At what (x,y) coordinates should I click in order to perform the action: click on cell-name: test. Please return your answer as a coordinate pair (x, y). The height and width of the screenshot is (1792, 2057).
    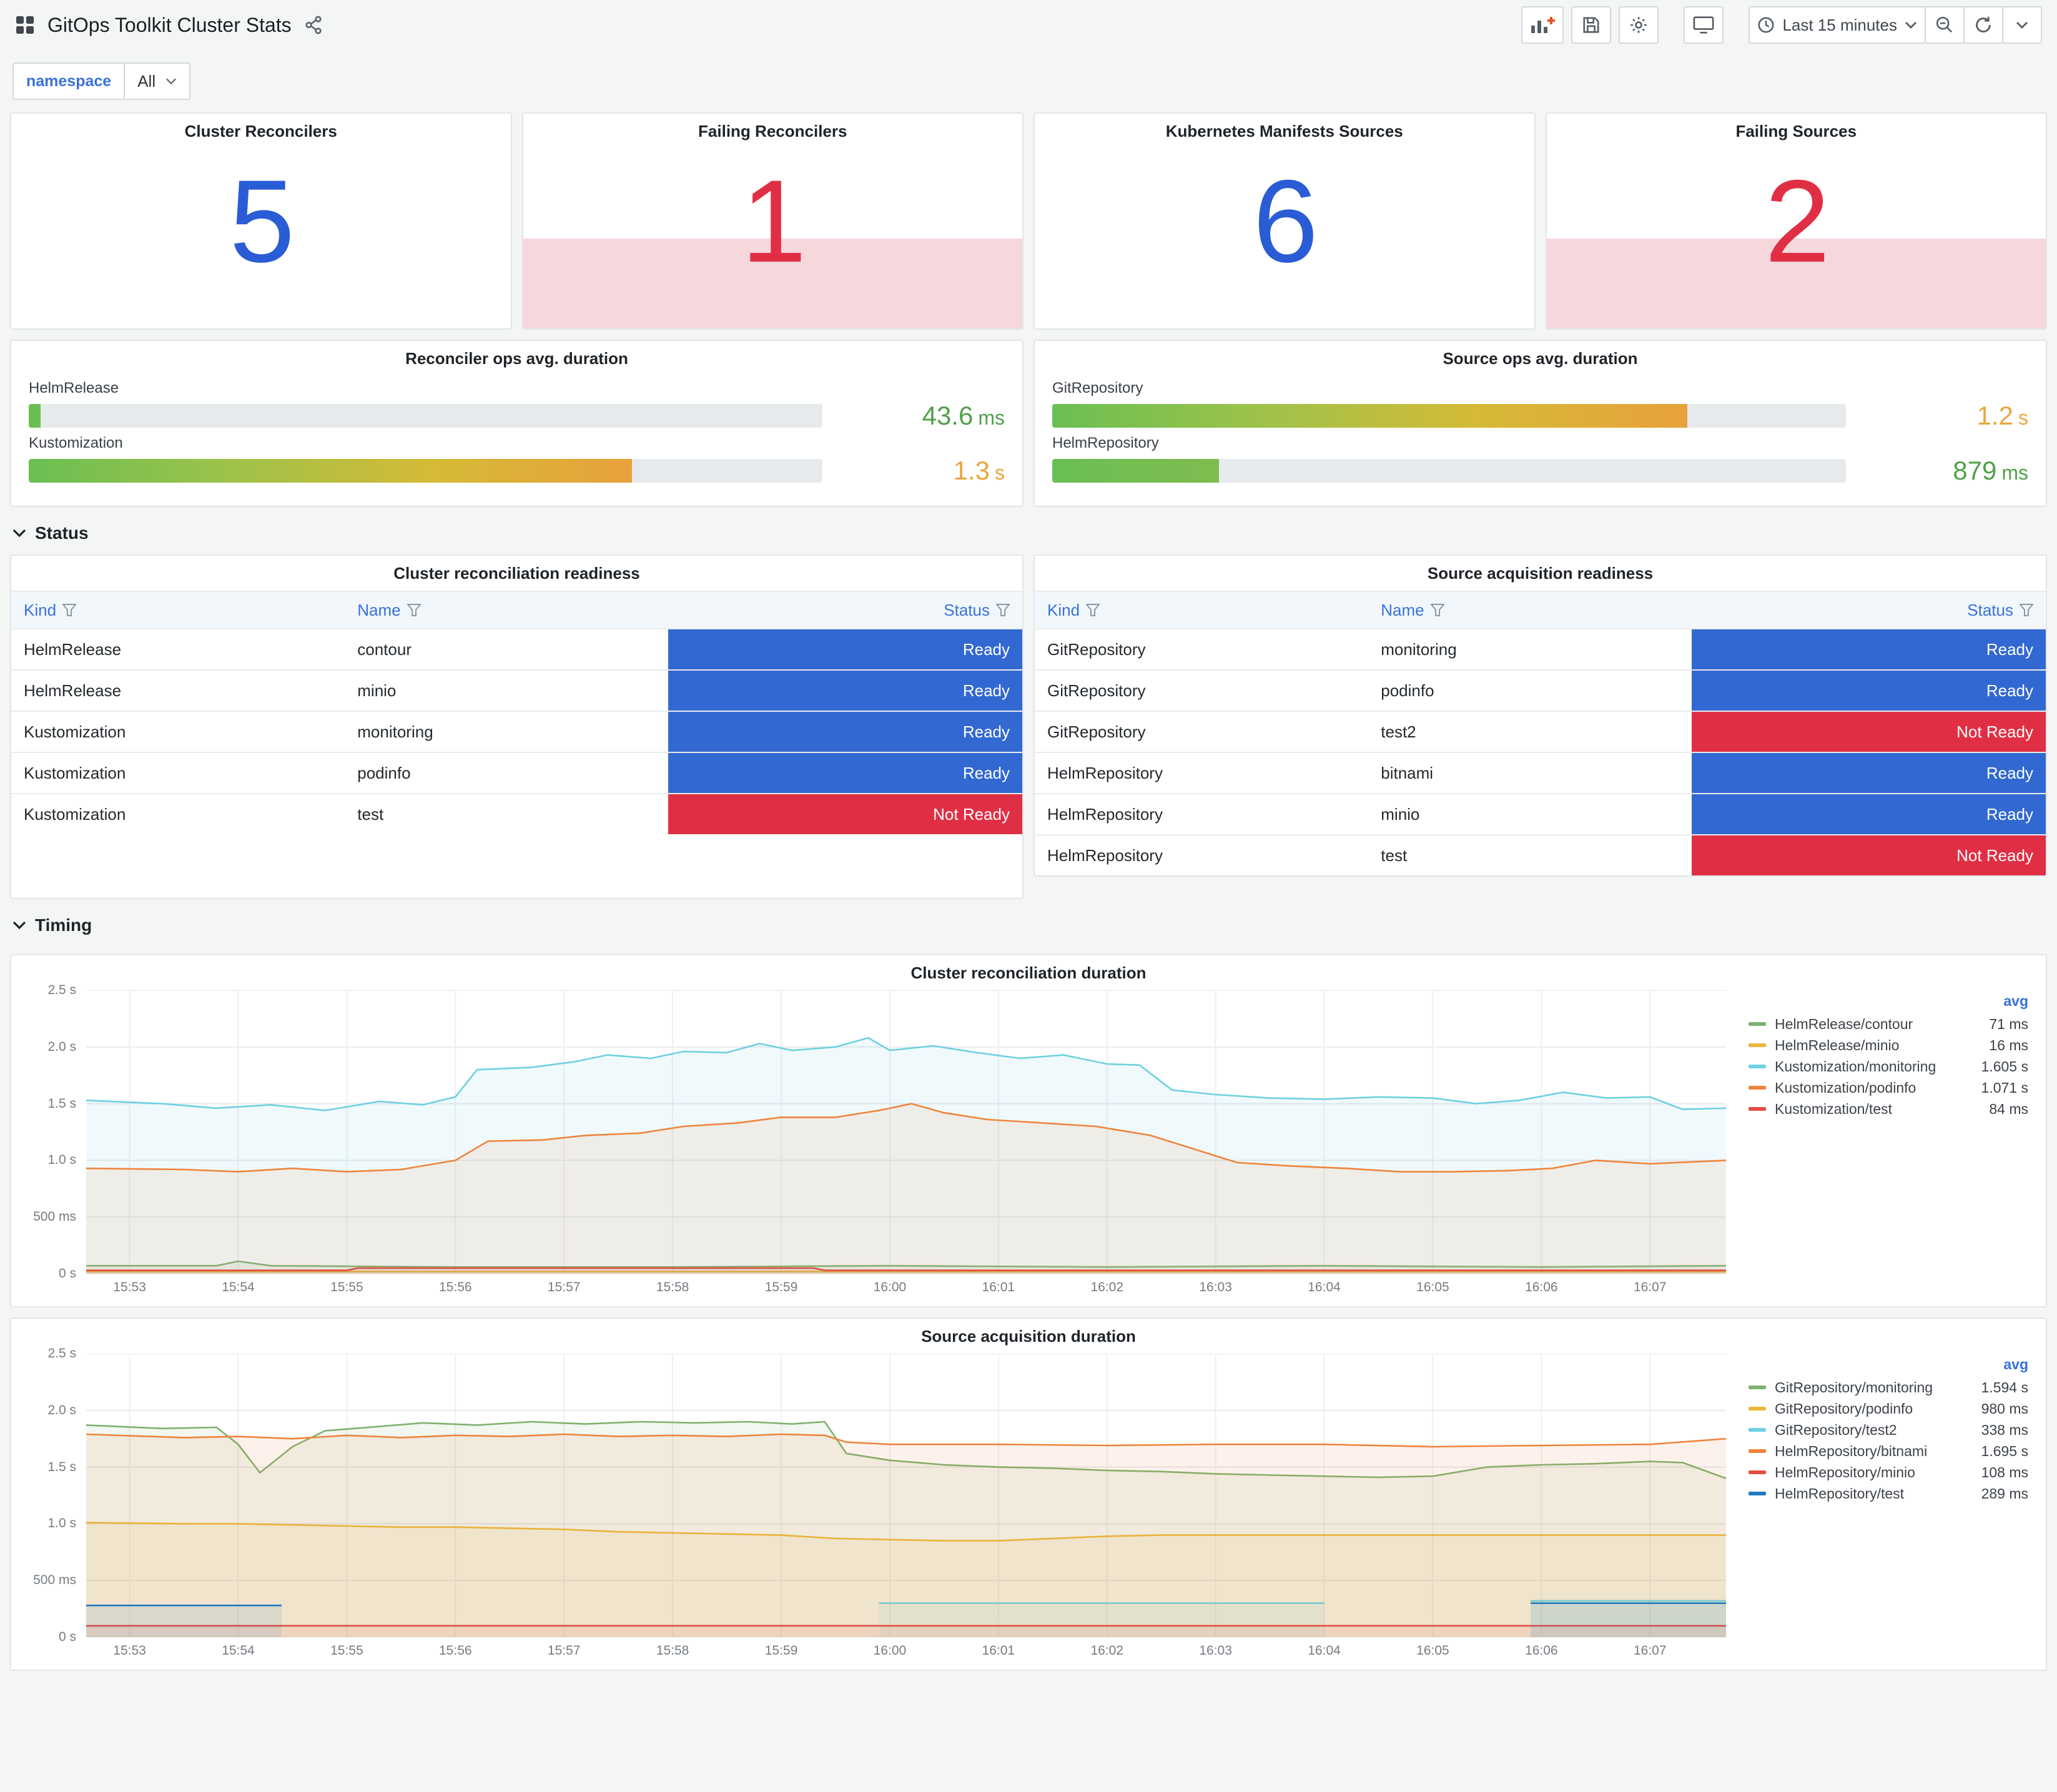
    Looking at the image, I should click on (1394, 855).